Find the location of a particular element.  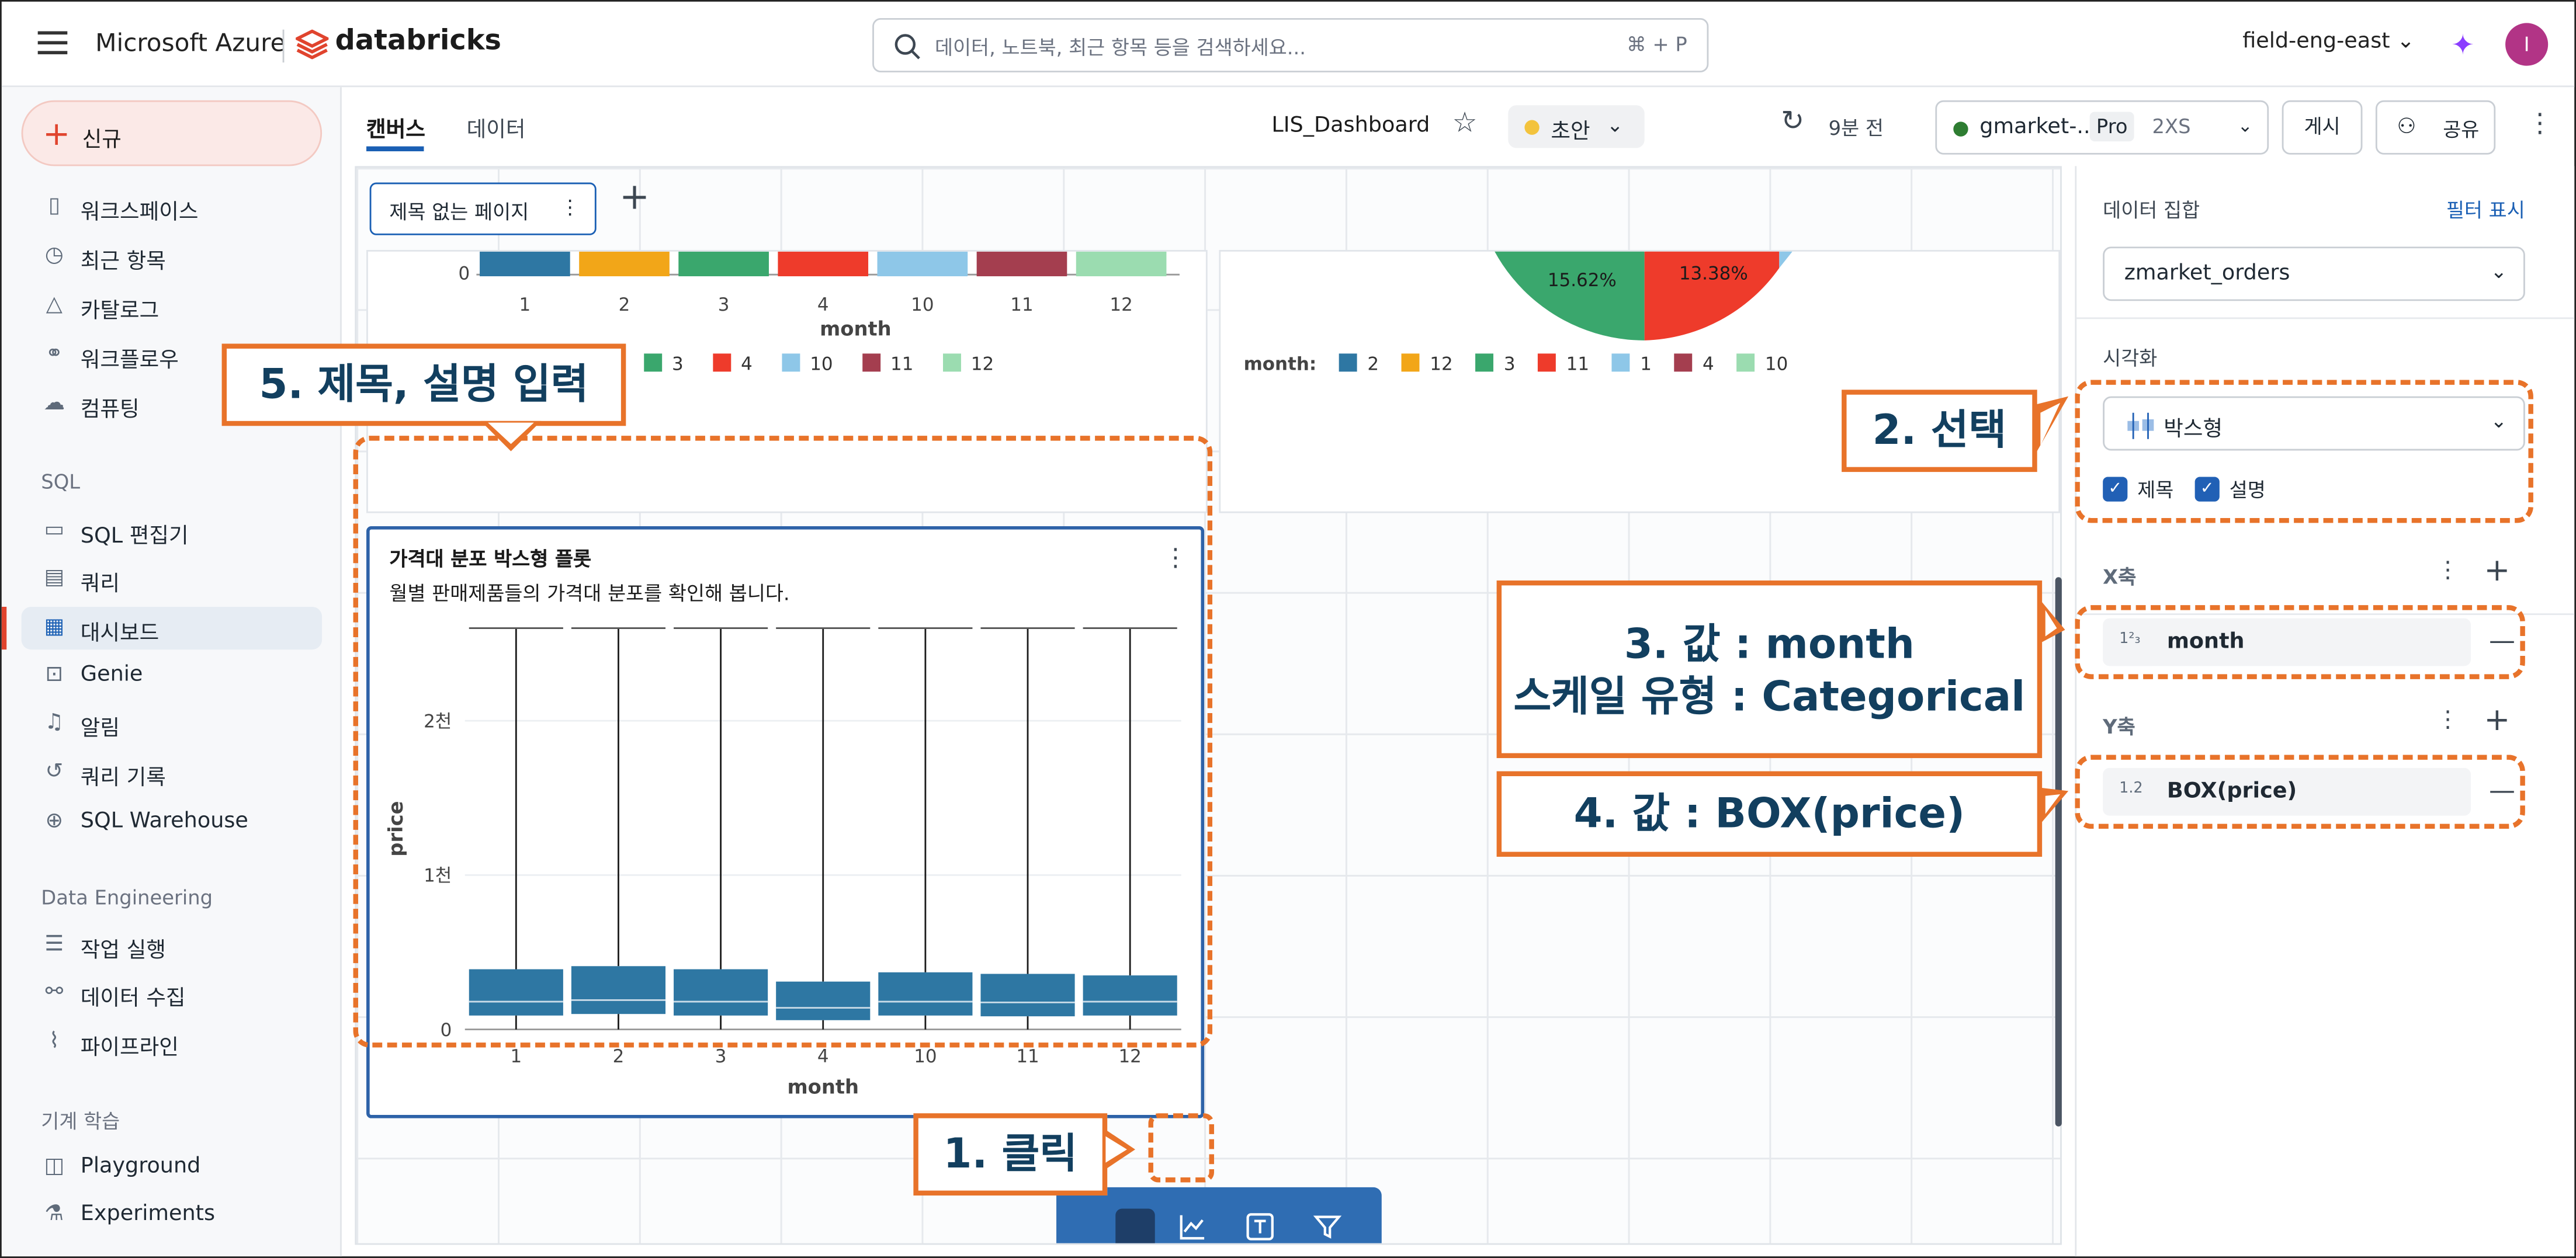

sidebar-item-queries: ▤ 쿼리 is located at coordinates (172, 579).